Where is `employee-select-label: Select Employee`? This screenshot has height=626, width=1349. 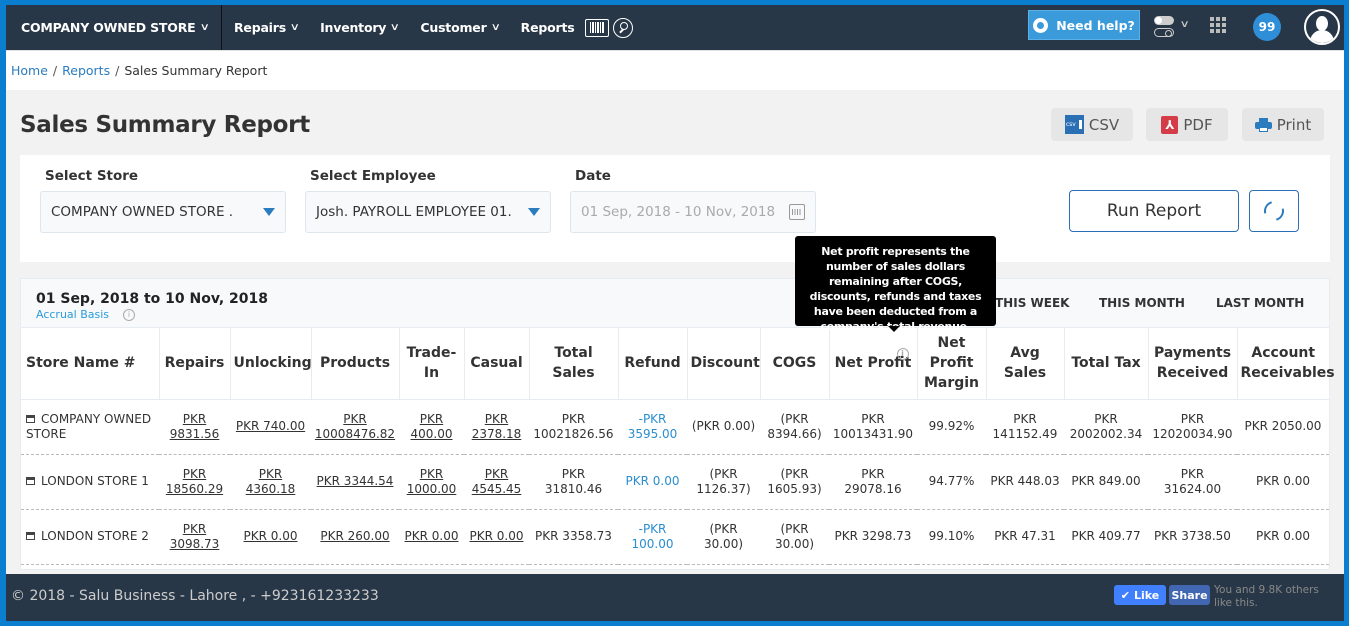
employee-select-label: Select Employee is located at coordinates (373, 176).